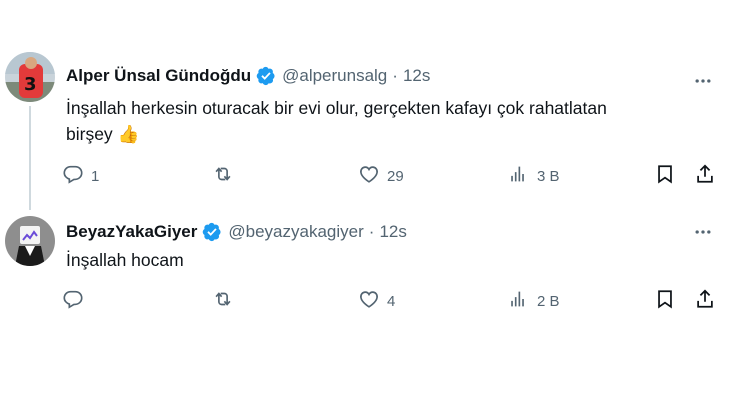 The height and width of the screenshot is (420, 730). Describe the element at coordinates (128, 135) in the screenshot. I see `thumbs-up-emoji: 👍` at that location.